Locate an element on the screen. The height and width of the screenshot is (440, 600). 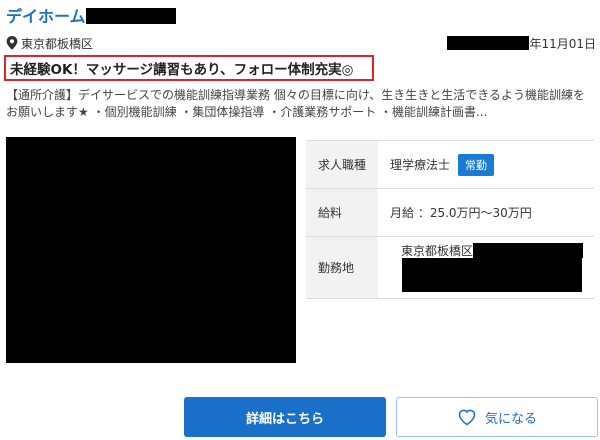
salary-value: 月給 ：25.0万円〜30万円 is located at coordinates (461, 213).